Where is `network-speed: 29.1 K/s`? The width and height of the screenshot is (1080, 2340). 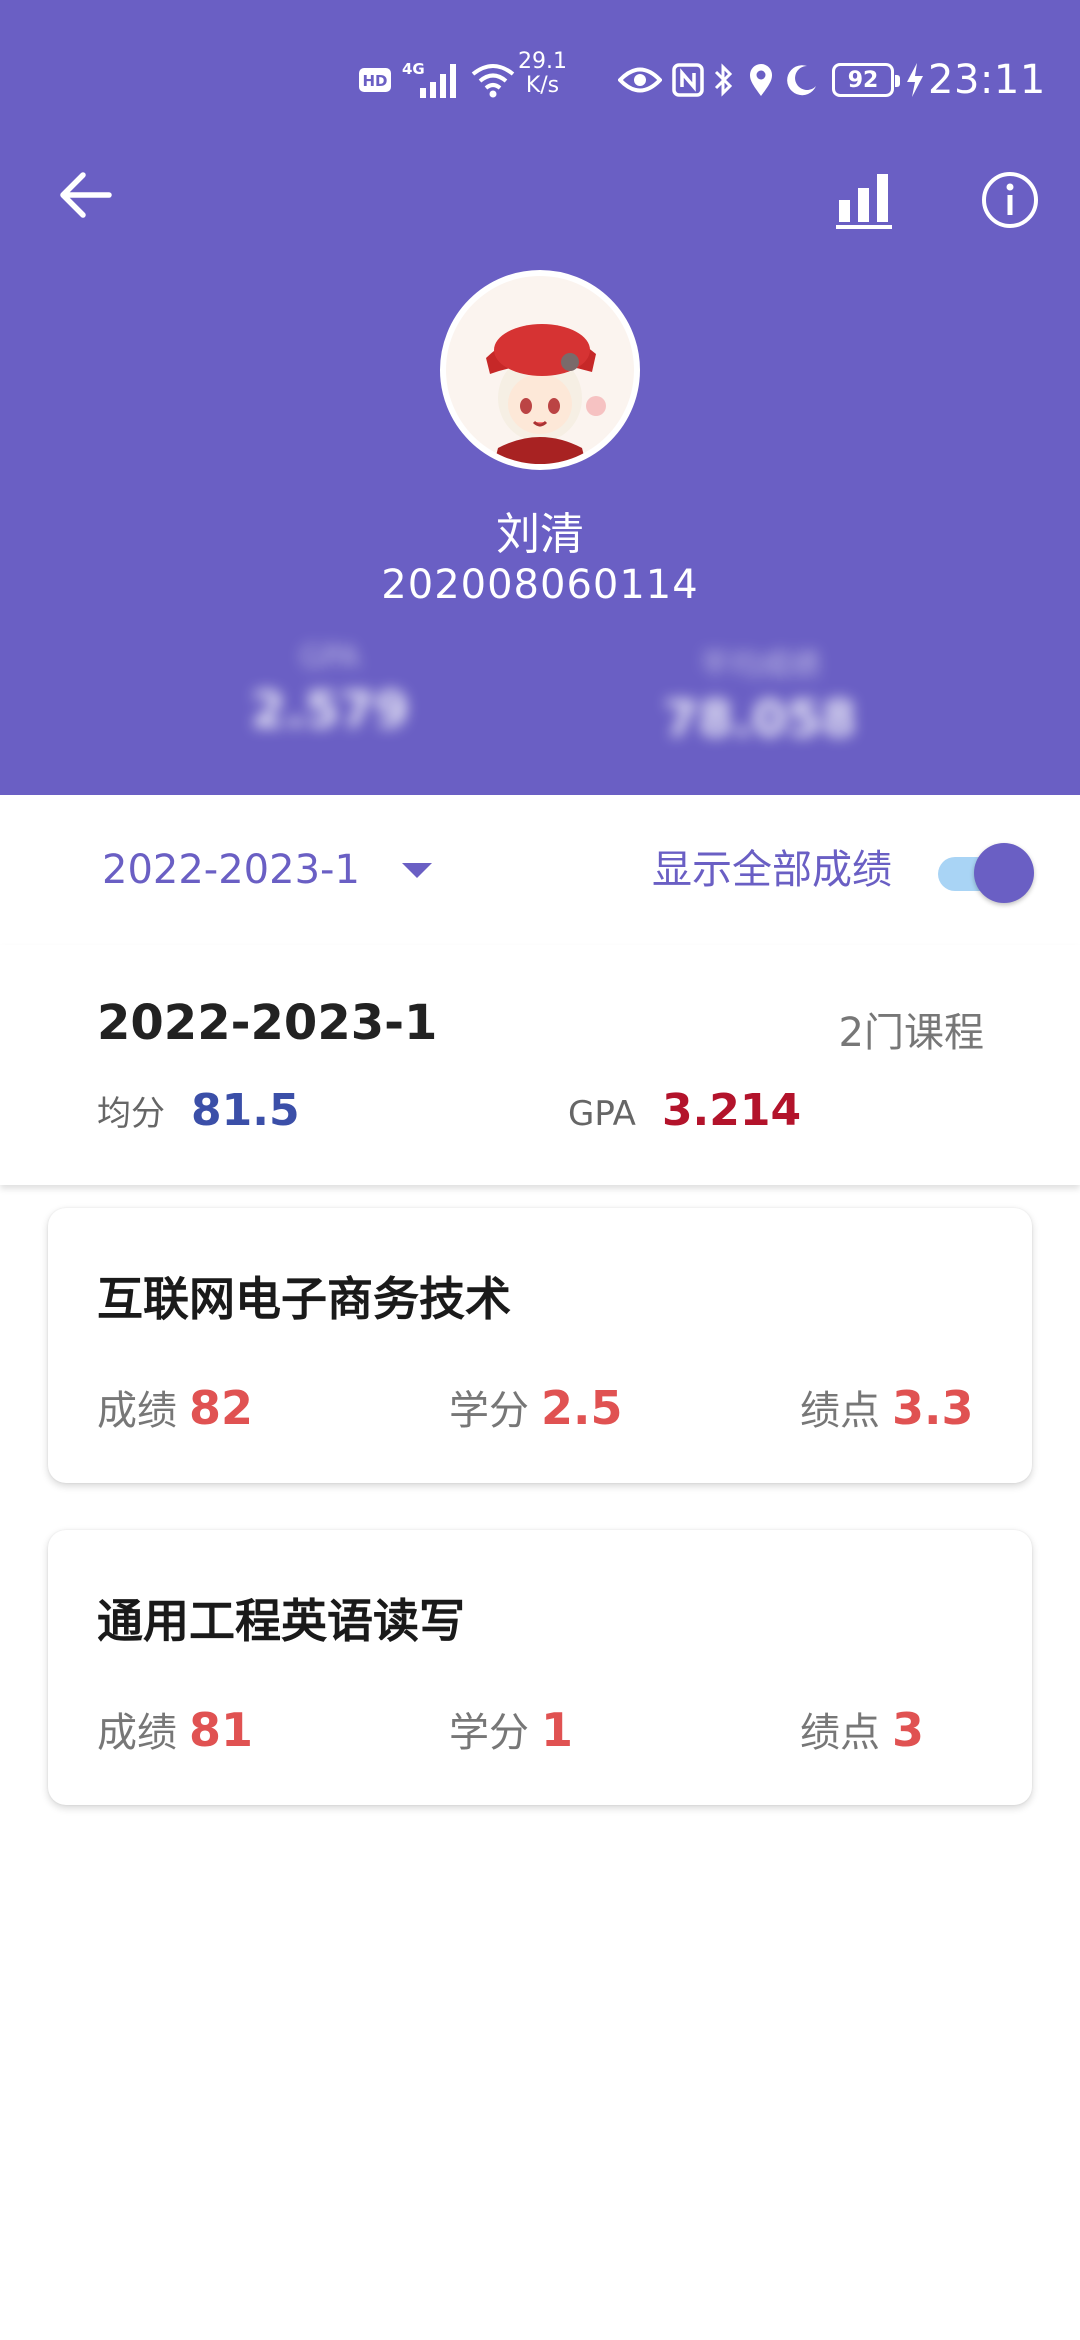 network-speed: 29.1 K/s is located at coordinates (542, 73).